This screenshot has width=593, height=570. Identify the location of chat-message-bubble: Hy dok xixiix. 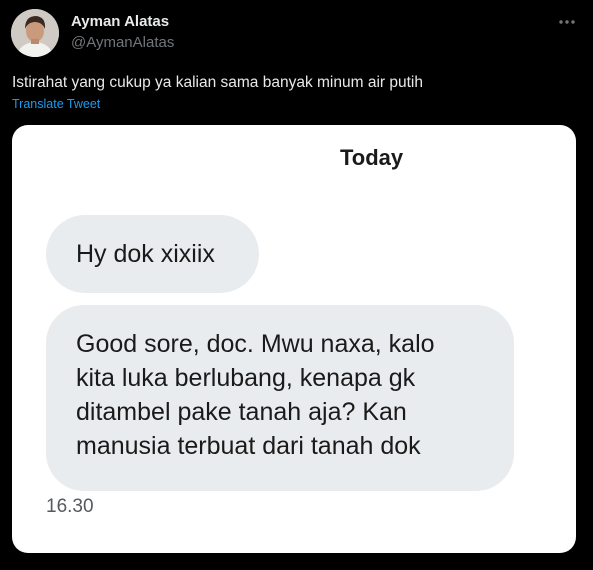
(152, 254).